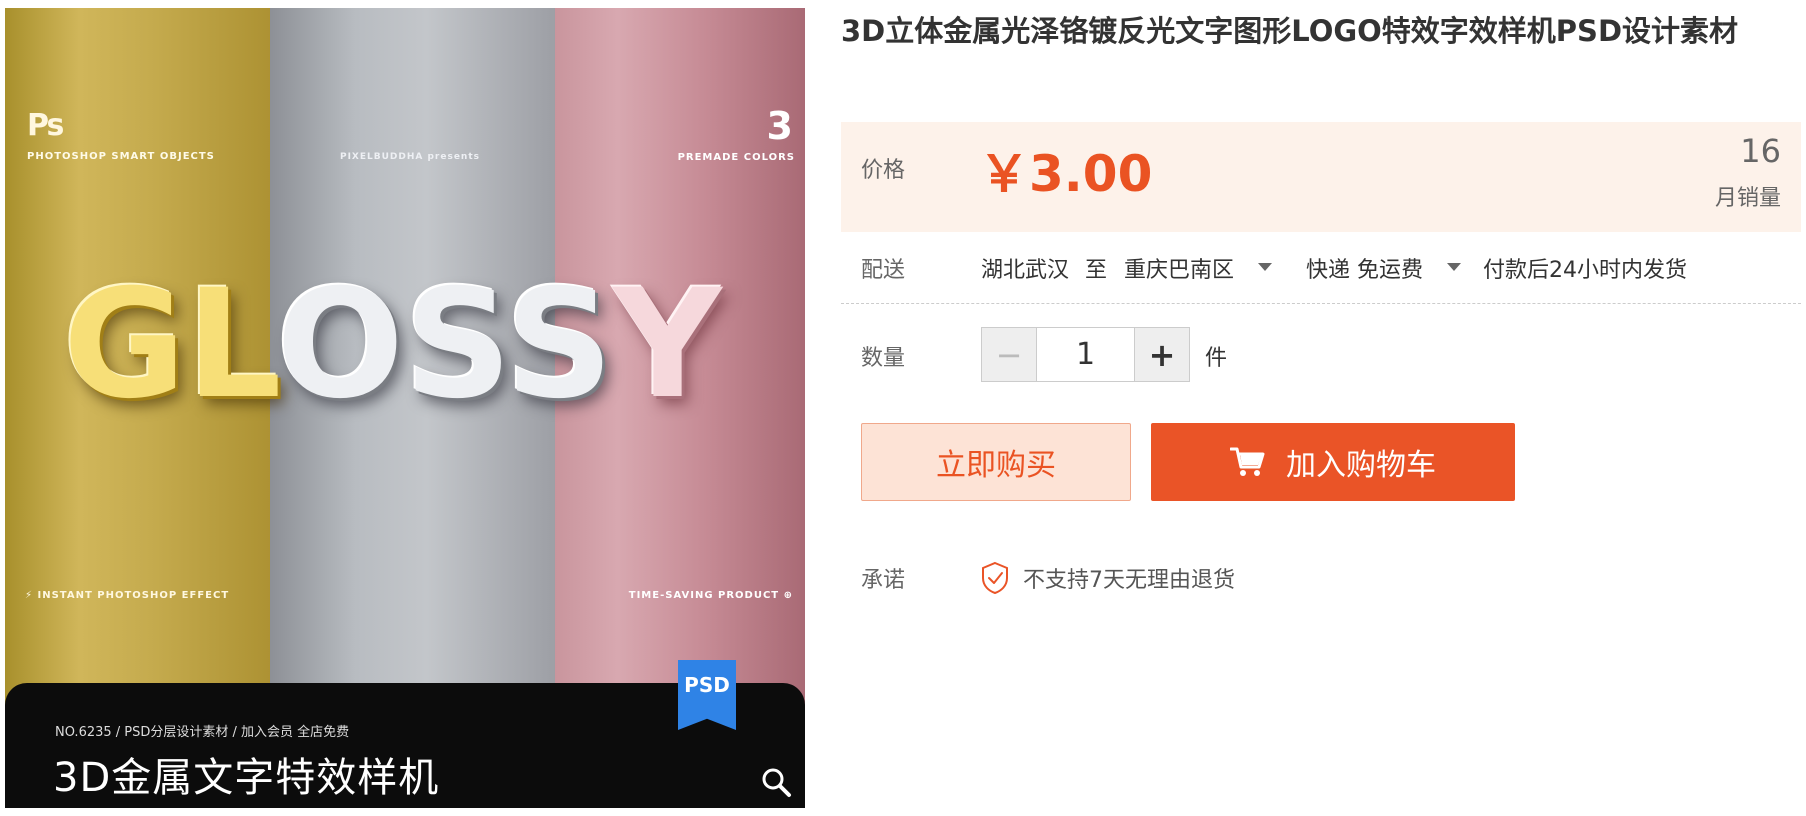 Image resolution: width=1806 pixels, height=816 pixels. I want to click on add-to-cart-label: 加入购物车, so click(1361, 465).